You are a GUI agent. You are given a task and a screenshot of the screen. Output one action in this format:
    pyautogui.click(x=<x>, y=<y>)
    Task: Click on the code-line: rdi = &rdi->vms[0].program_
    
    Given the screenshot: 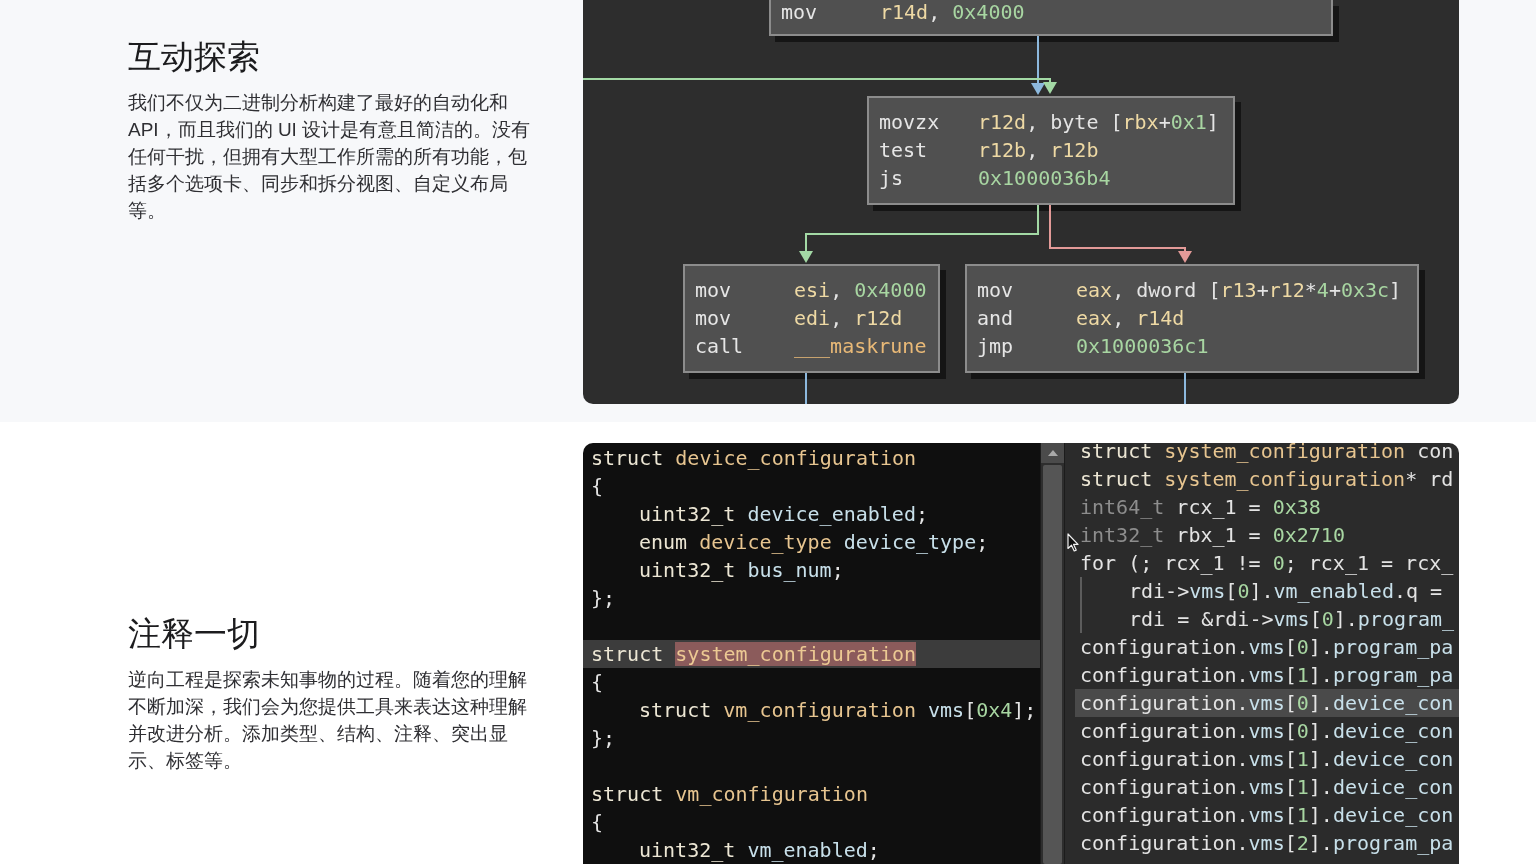 What is the action you would take?
    pyautogui.click(x=1292, y=619)
    